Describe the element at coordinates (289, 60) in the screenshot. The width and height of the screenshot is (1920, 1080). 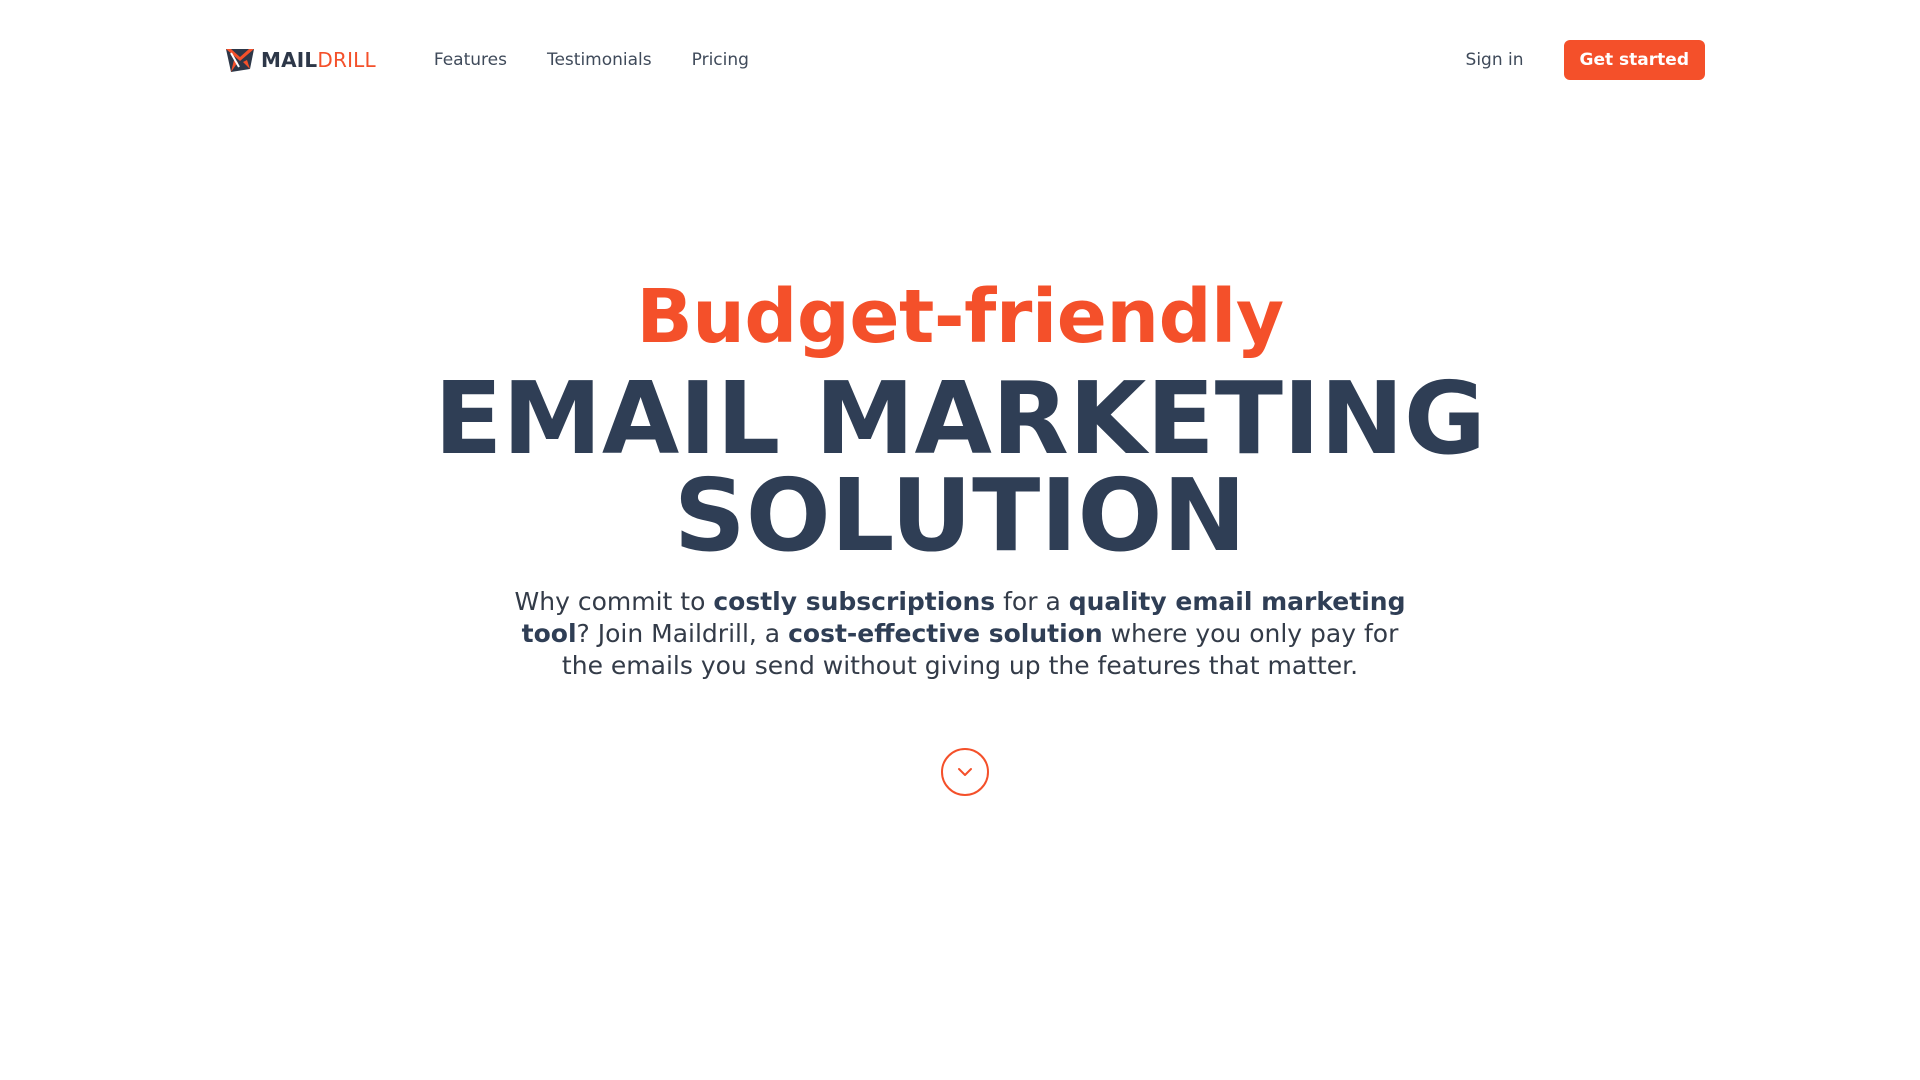
I see `brand-name-part1: MAIL` at that location.